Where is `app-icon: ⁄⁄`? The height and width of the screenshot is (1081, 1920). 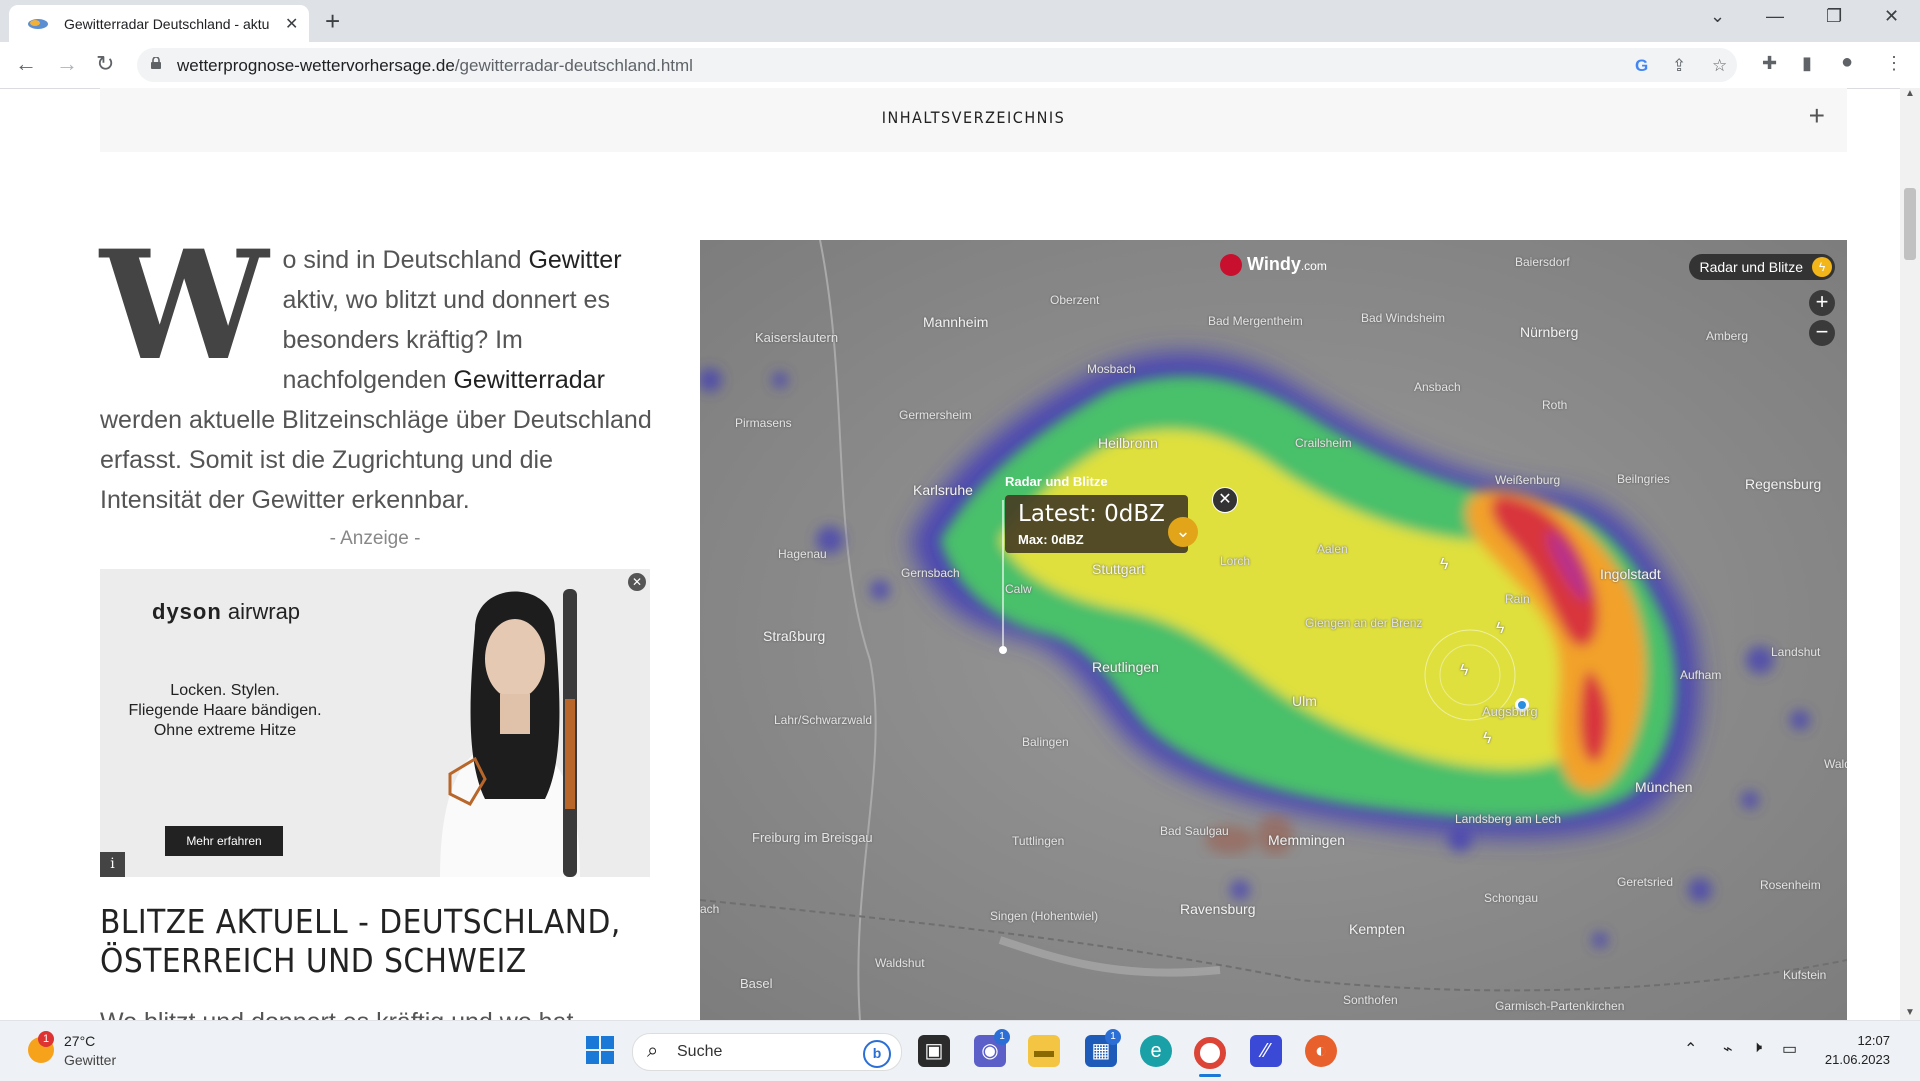 app-icon: ⁄⁄ is located at coordinates (1266, 1051).